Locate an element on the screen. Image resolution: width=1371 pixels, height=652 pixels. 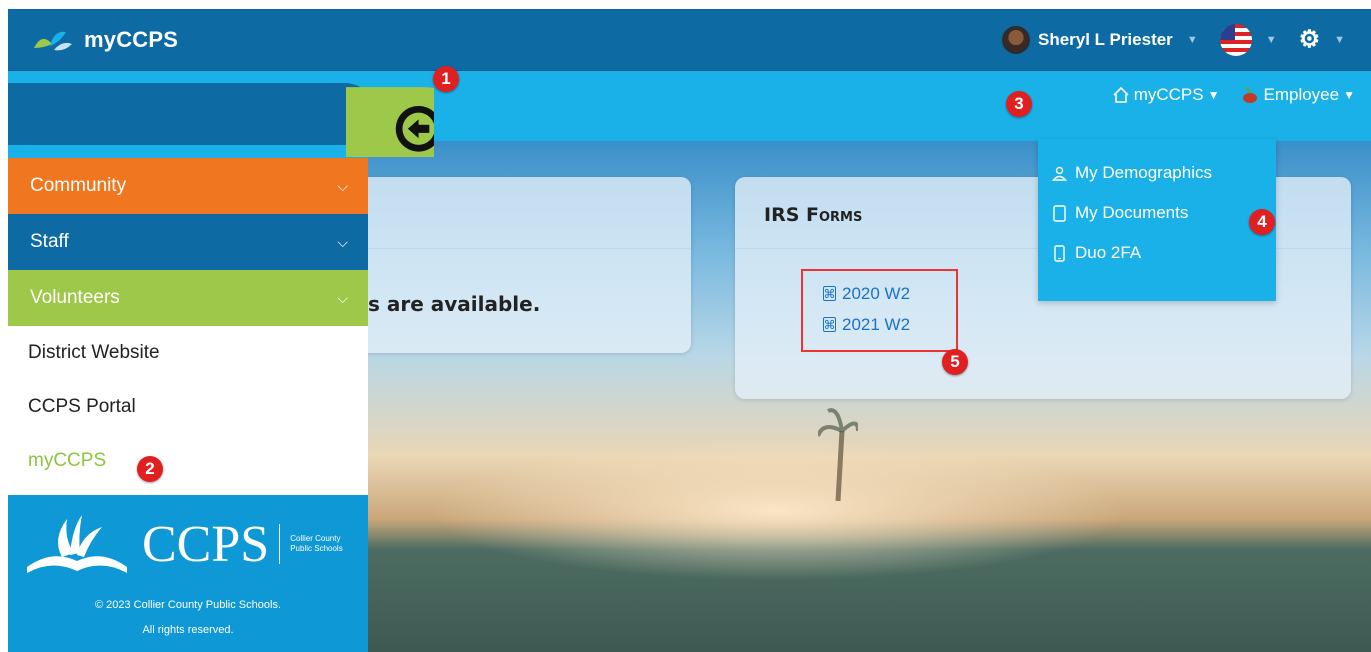
duo-2fa-label: Duo 2FA is located at coordinates (1108, 252).